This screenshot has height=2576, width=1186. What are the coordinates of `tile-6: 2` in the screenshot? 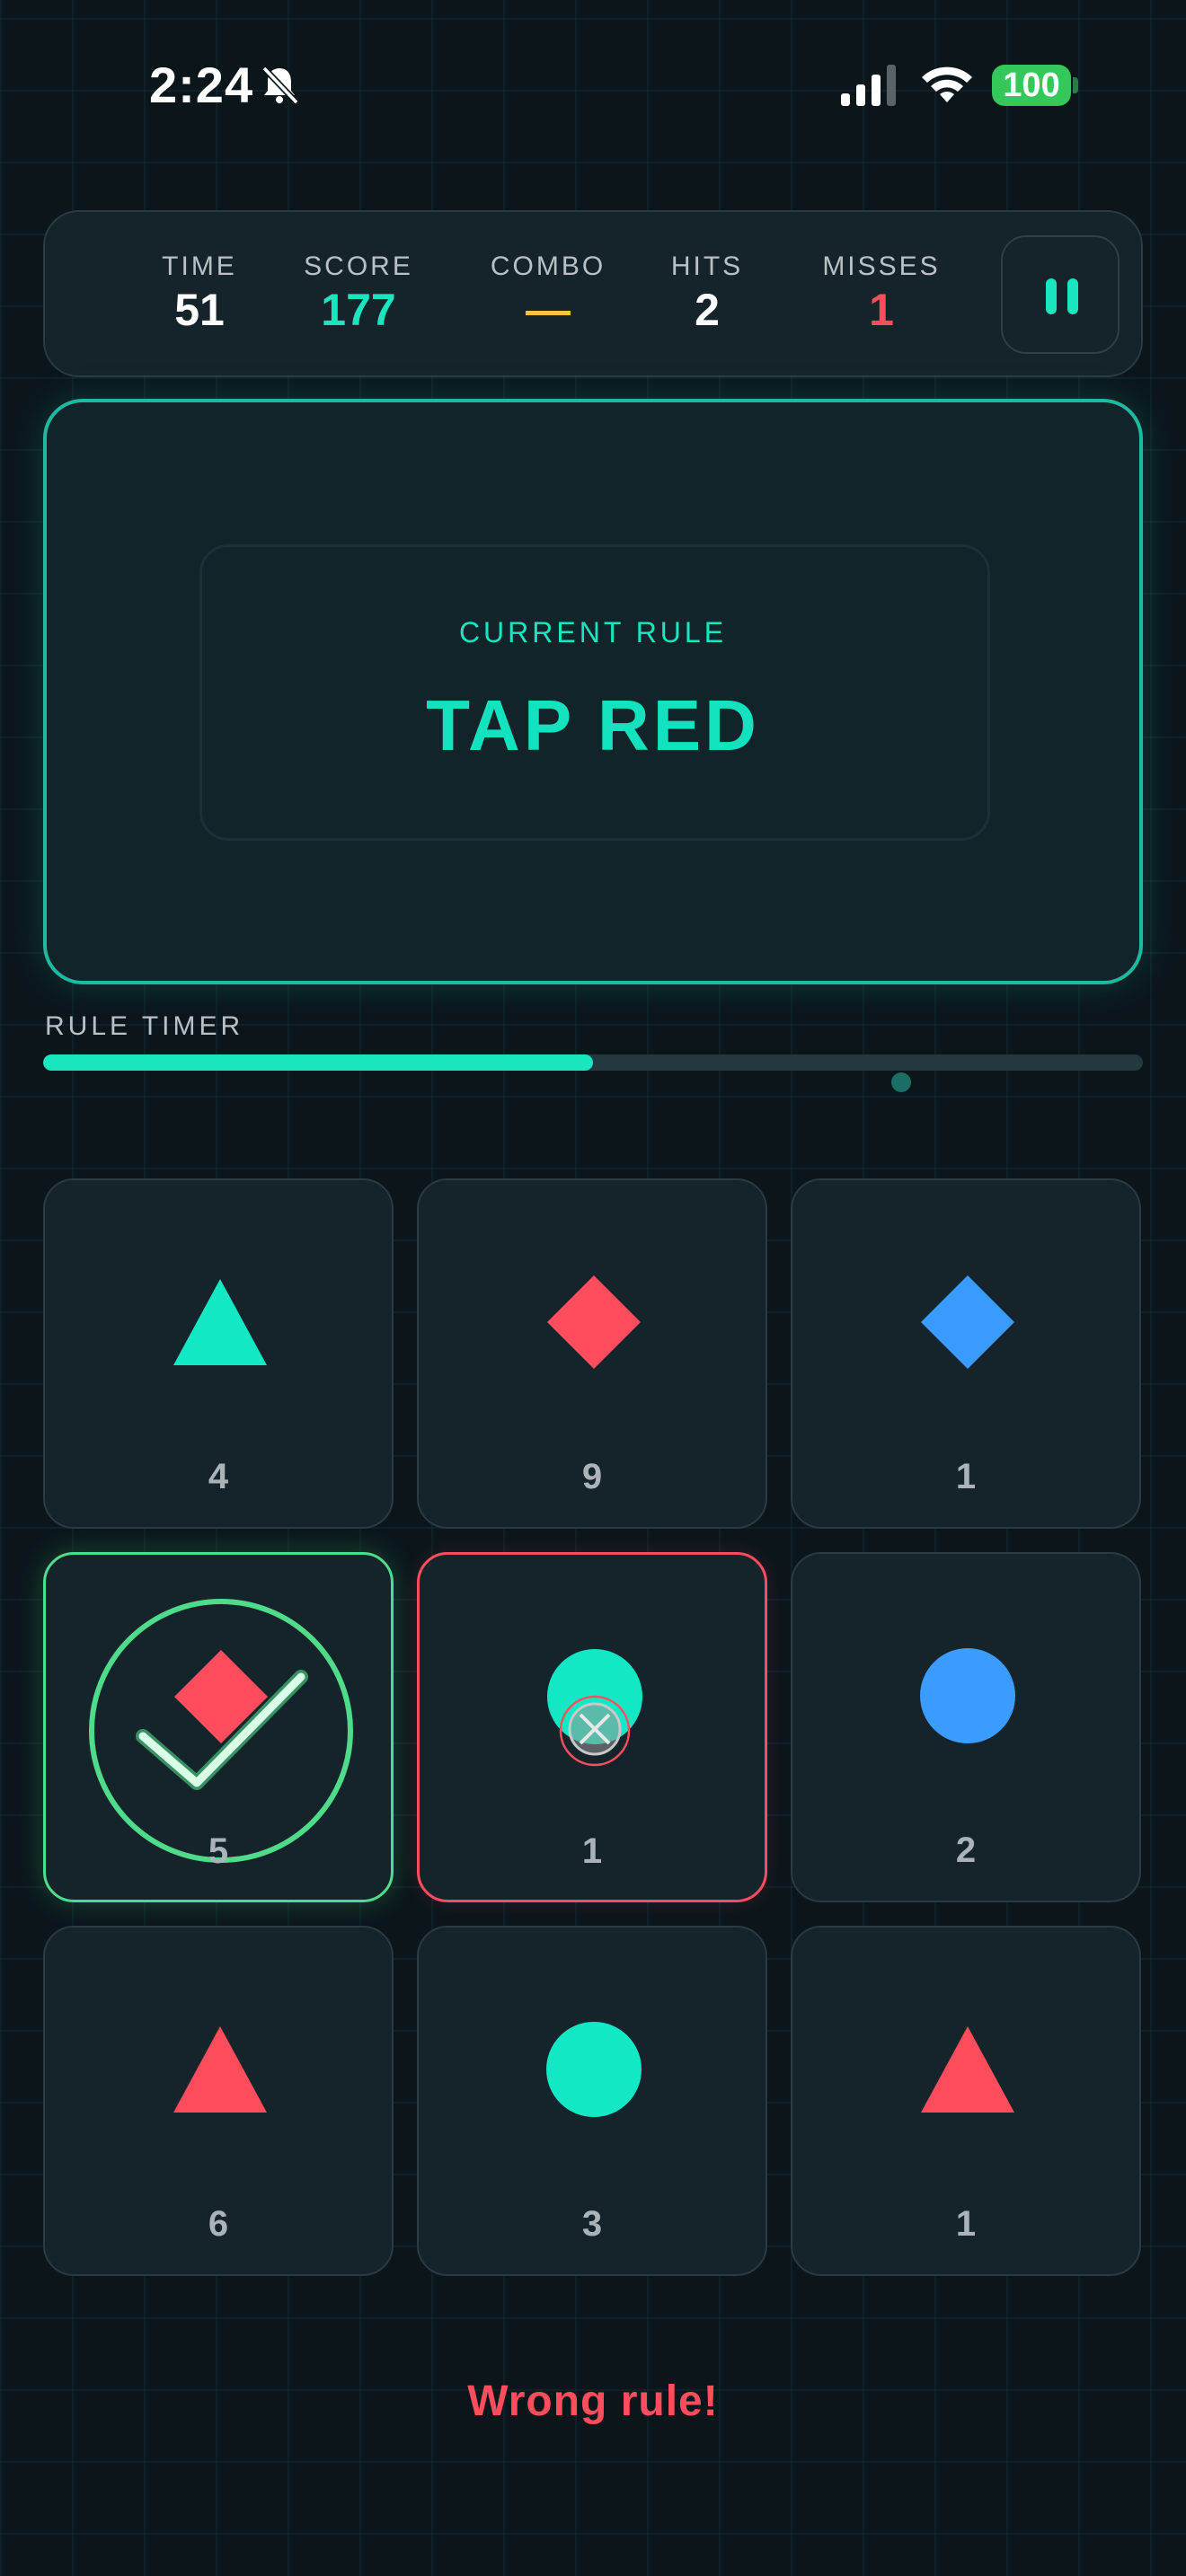 It's located at (966, 1727).